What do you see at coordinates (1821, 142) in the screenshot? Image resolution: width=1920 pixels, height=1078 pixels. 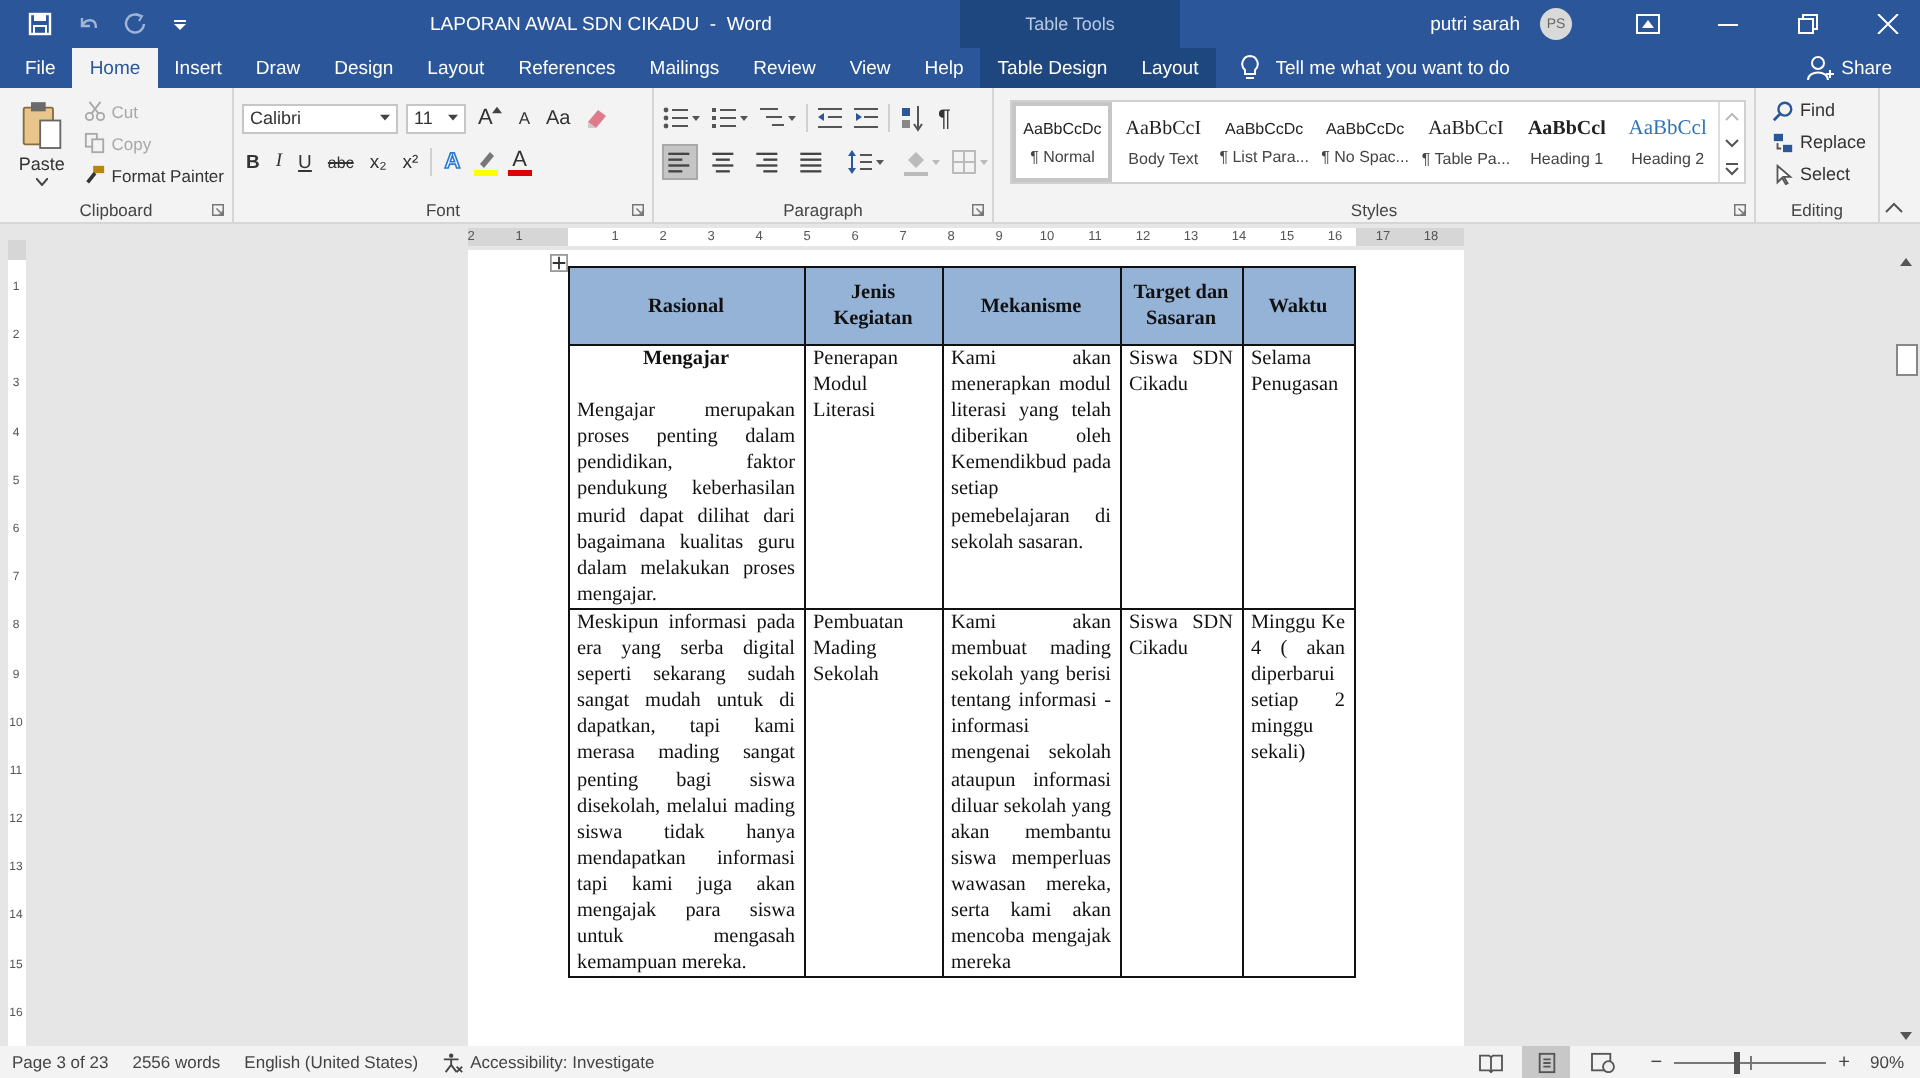 I see `editing-command: Replace` at bounding box center [1821, 142].